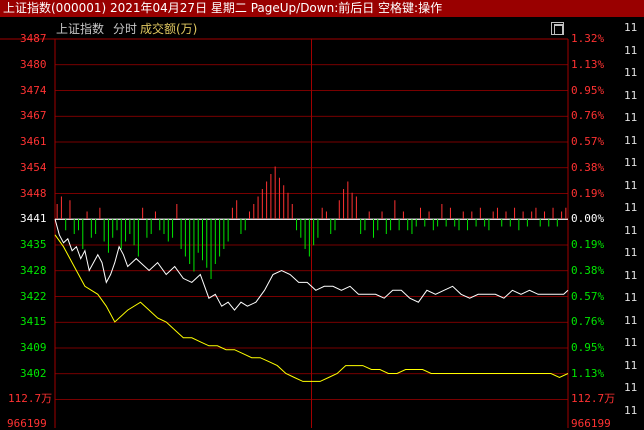 The width and height of the screenshot is (644, 430). I want to click on price-tick-label: 3428, so click(33, 270).